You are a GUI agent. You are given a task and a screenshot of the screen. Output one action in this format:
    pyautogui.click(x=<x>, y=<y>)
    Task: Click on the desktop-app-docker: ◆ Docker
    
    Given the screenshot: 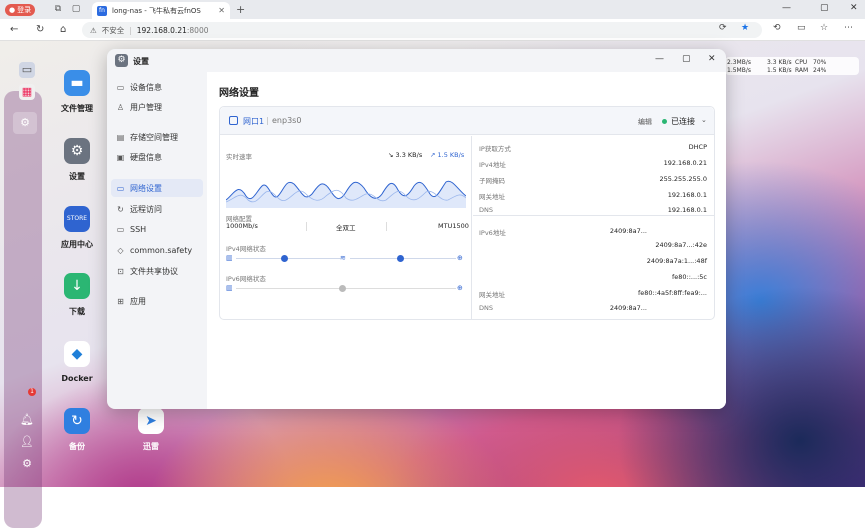 What is the action you would take?
    pyautogui.click(x=77, y=362)
    